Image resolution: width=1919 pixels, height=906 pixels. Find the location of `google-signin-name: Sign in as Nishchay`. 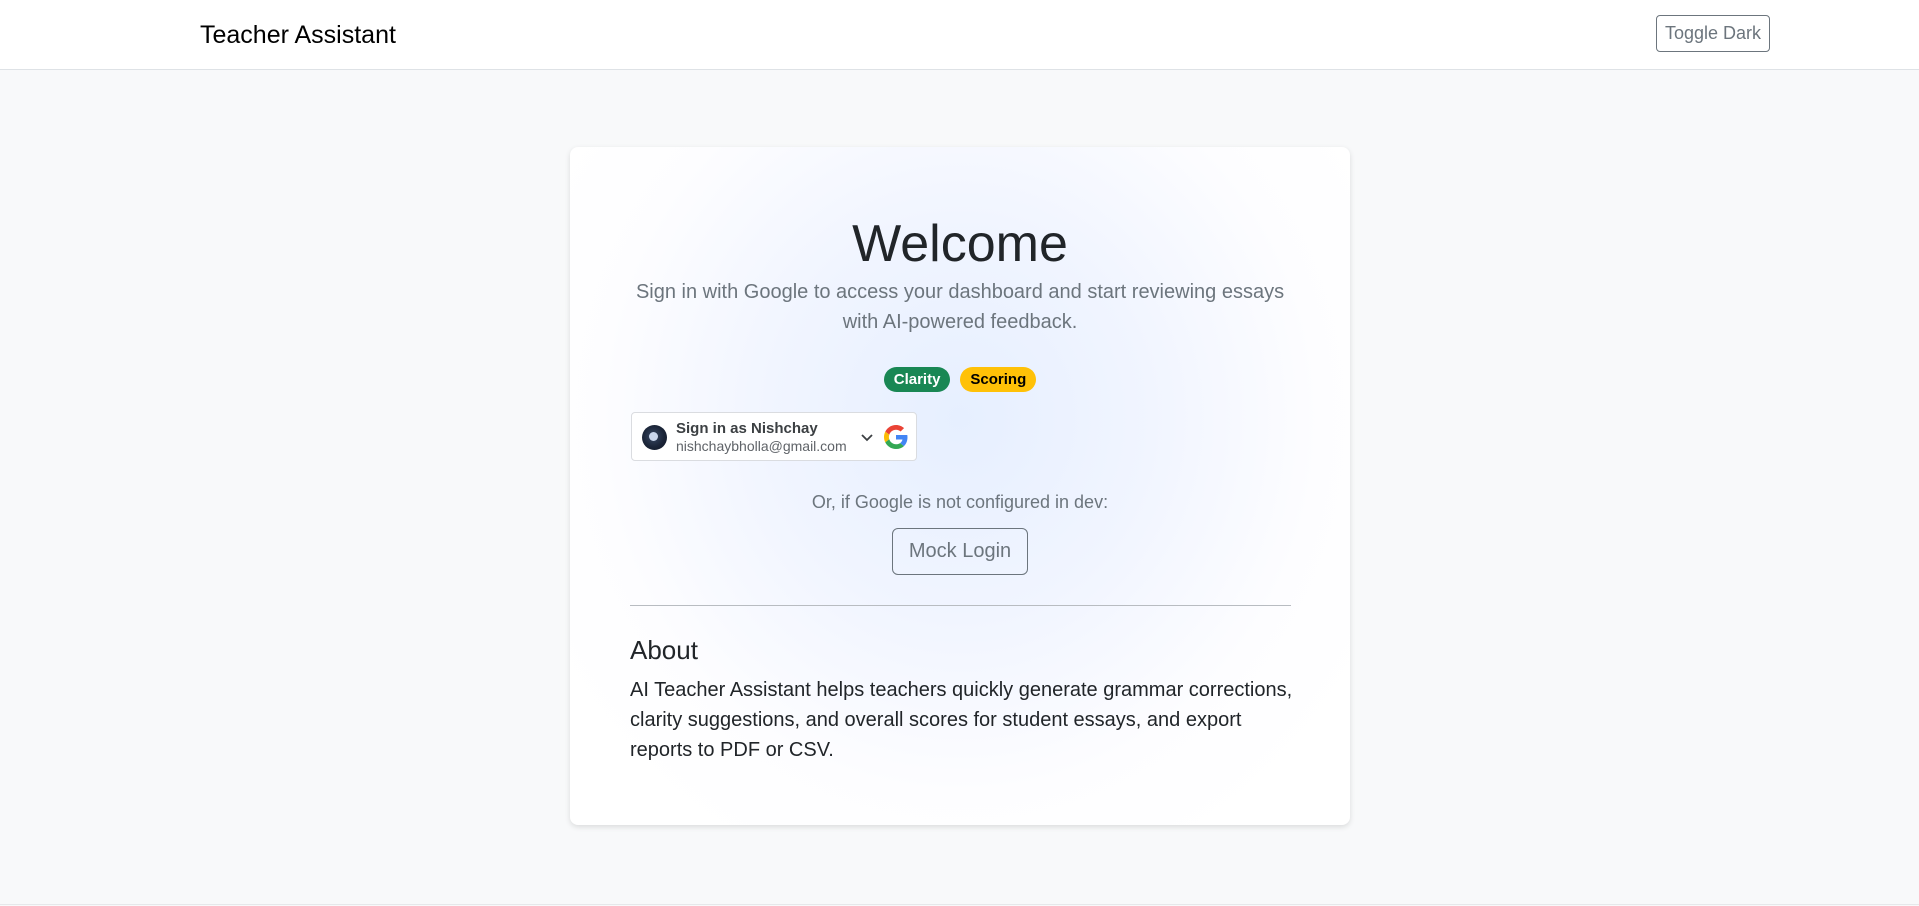

google-signin-name: Sign in as Nishchay is located at coordinates (747, 428).